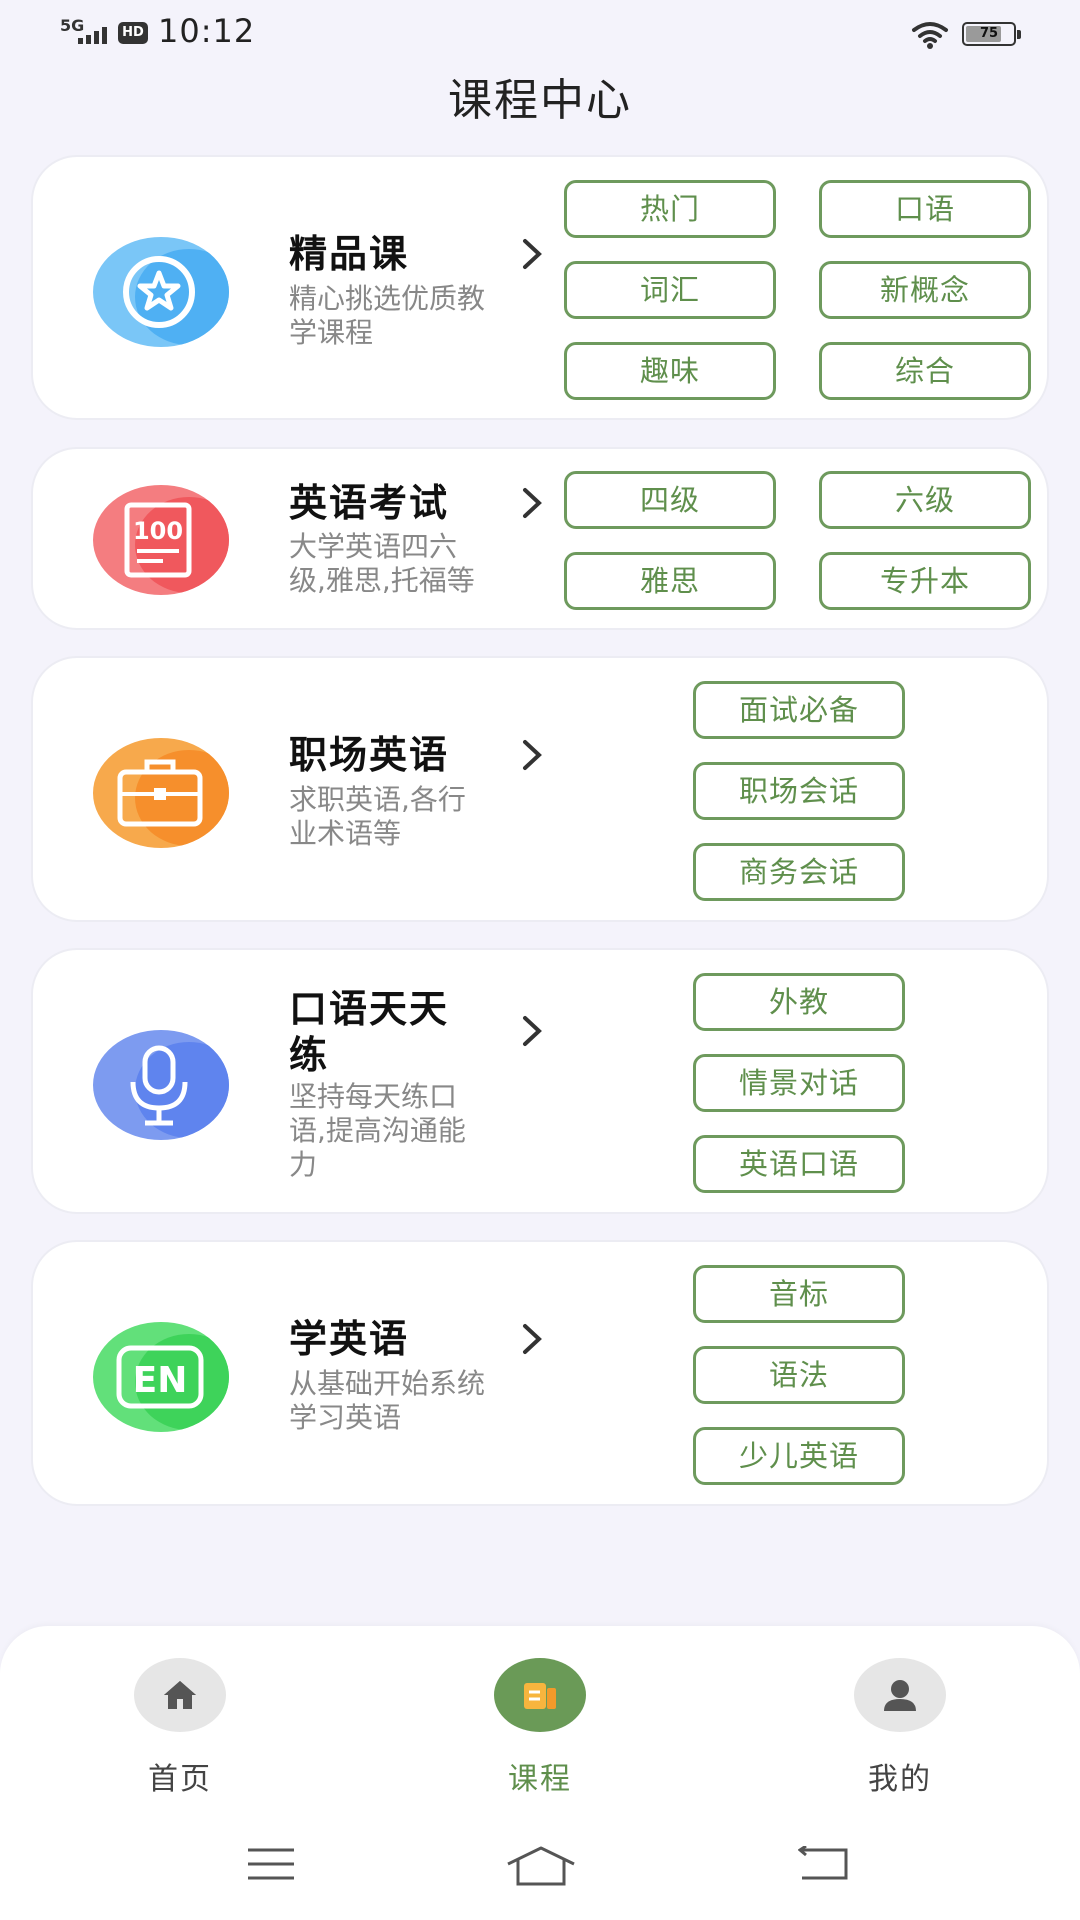 The image size is (1080, 1920). I want to click on home-outline-icon, so click(541, 1866).